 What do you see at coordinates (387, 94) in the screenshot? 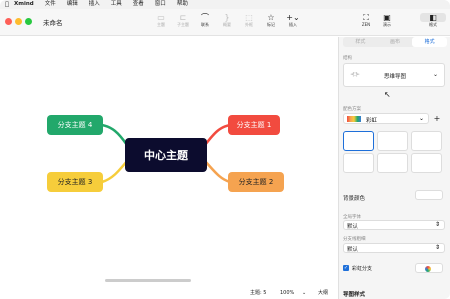
I see `mouse-cursor-icon: ↖` at bounding box center [387, 94].